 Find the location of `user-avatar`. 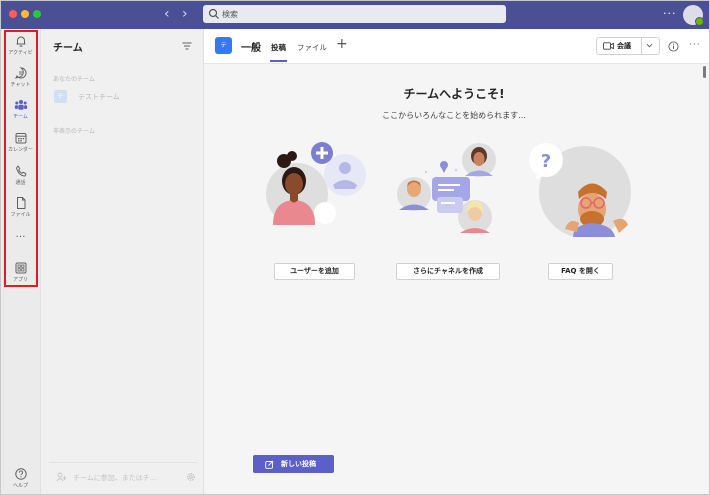

user-avatar is located at coordinates (693, 15).